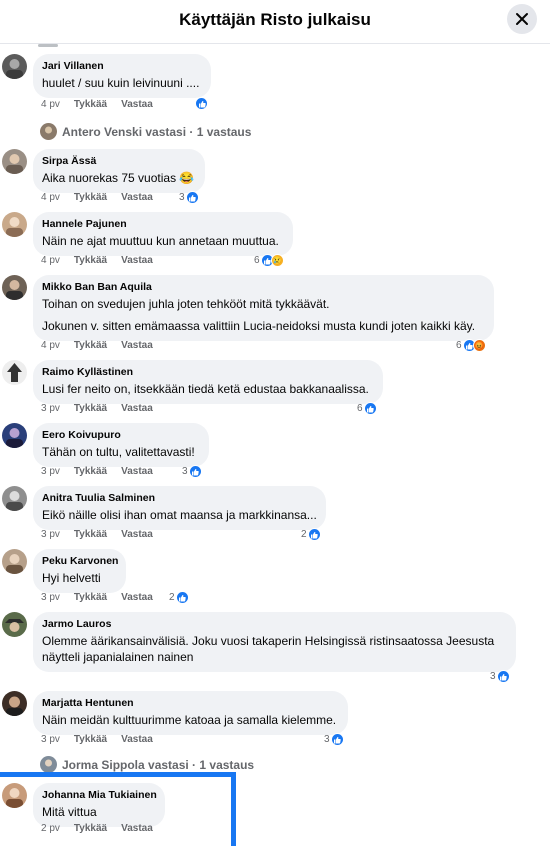 This screenshot has width=550, height=846. What do you see at coordinates (158, 764) in the screenshot?
I see `replies-text: Jorma Sippola vastasi · 1 vastaus` at bounding box center [158, 764].